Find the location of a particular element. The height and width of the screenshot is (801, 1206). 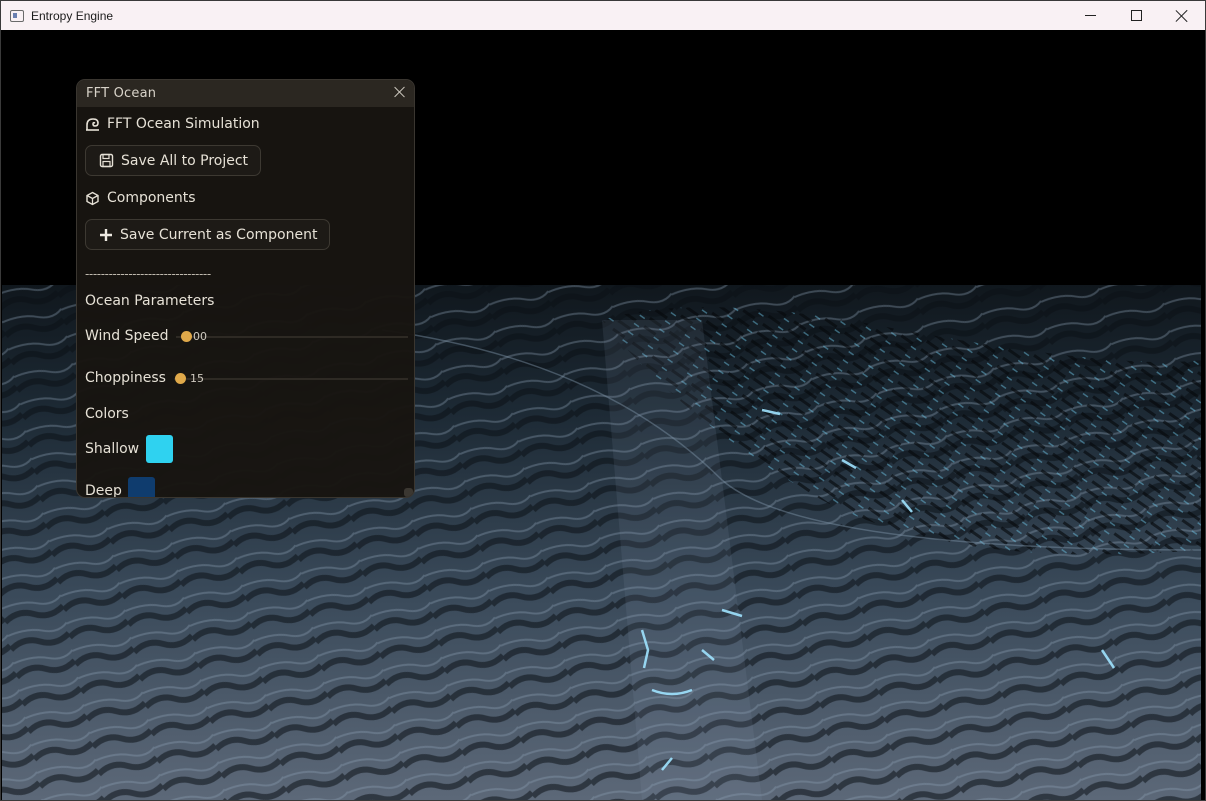

panel-scrollbar is located at coordinates (408, 492).